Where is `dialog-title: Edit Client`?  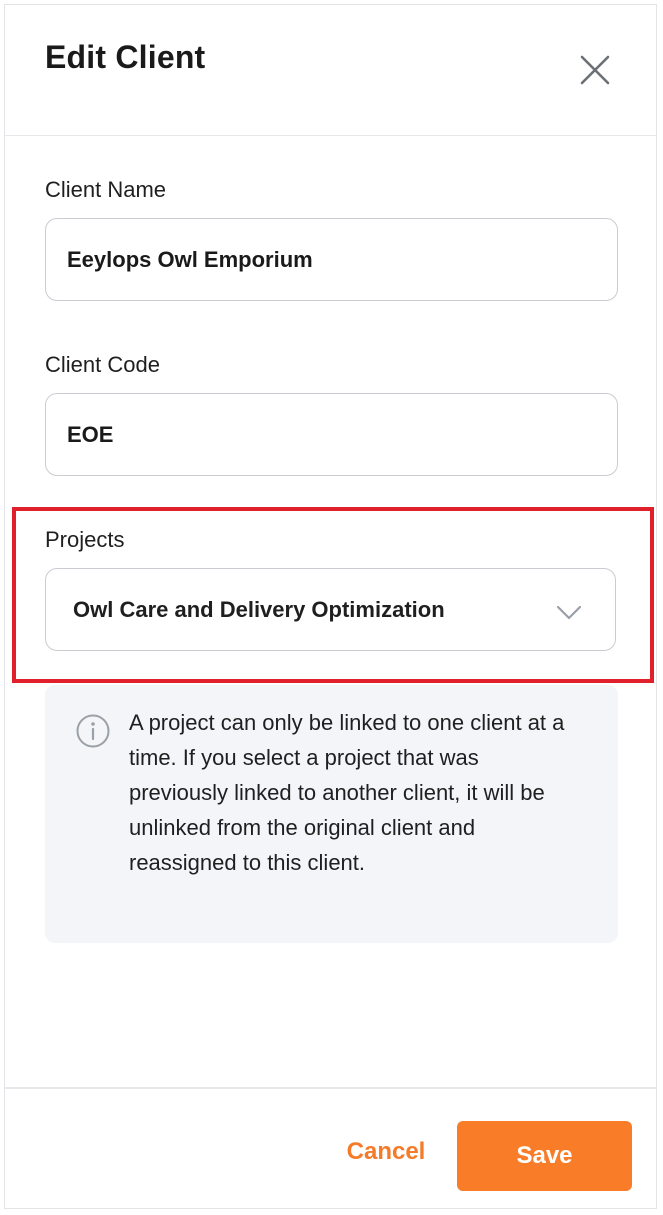
dialog-title: Edit Client is located at coordinates (125, 57).